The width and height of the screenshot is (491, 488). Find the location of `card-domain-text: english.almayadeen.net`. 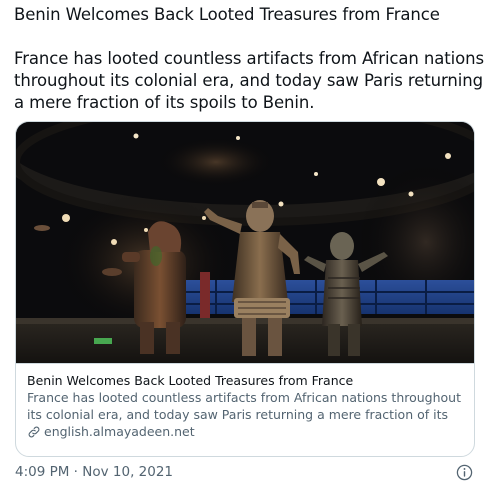

card-domain-text: english.almayadeen.net is located at coordinates (119, 431).